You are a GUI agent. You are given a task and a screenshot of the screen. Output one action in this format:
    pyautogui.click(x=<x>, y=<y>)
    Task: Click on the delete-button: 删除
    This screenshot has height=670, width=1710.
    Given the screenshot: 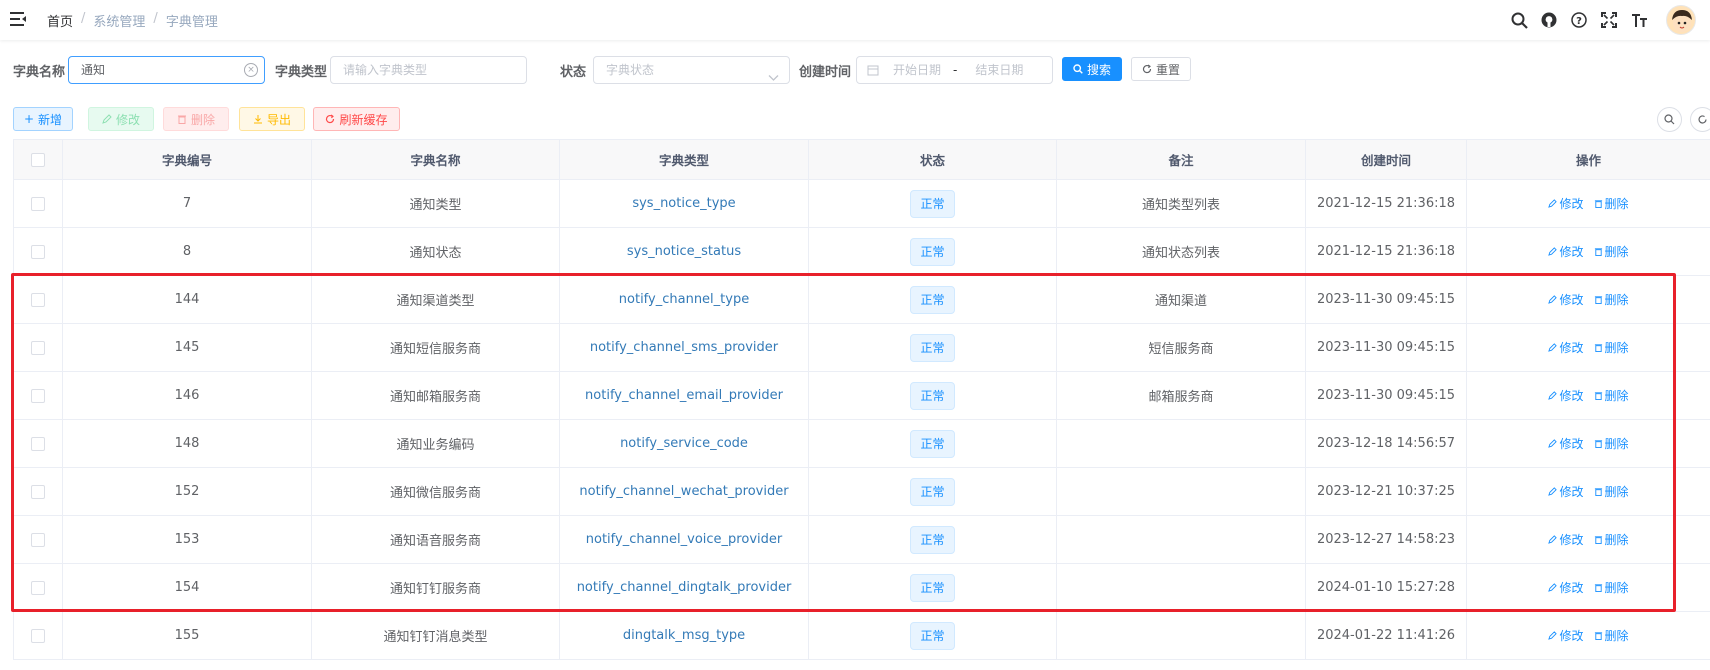 What is the action you would take?
    pyautogui.click(x=196, y=119)
    